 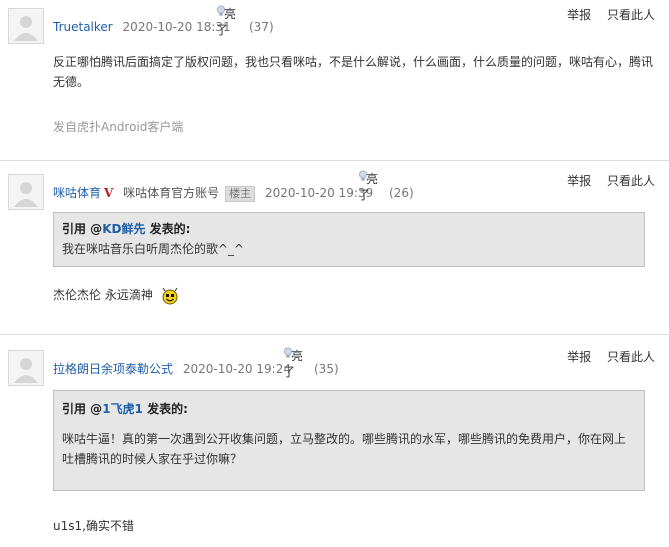 I want to click on quote-header: 引用 @KD鲜先 发表的:, so click(x=349, y=229).